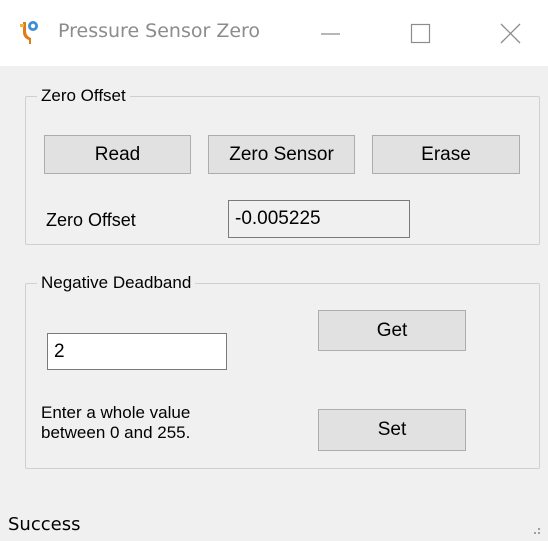 The width and height of the screenshot is (548, 541). Describe the element at coordinates (83, 96) in the screenshot. I see `zero-offset-group-title: Zero Offset` at that location.